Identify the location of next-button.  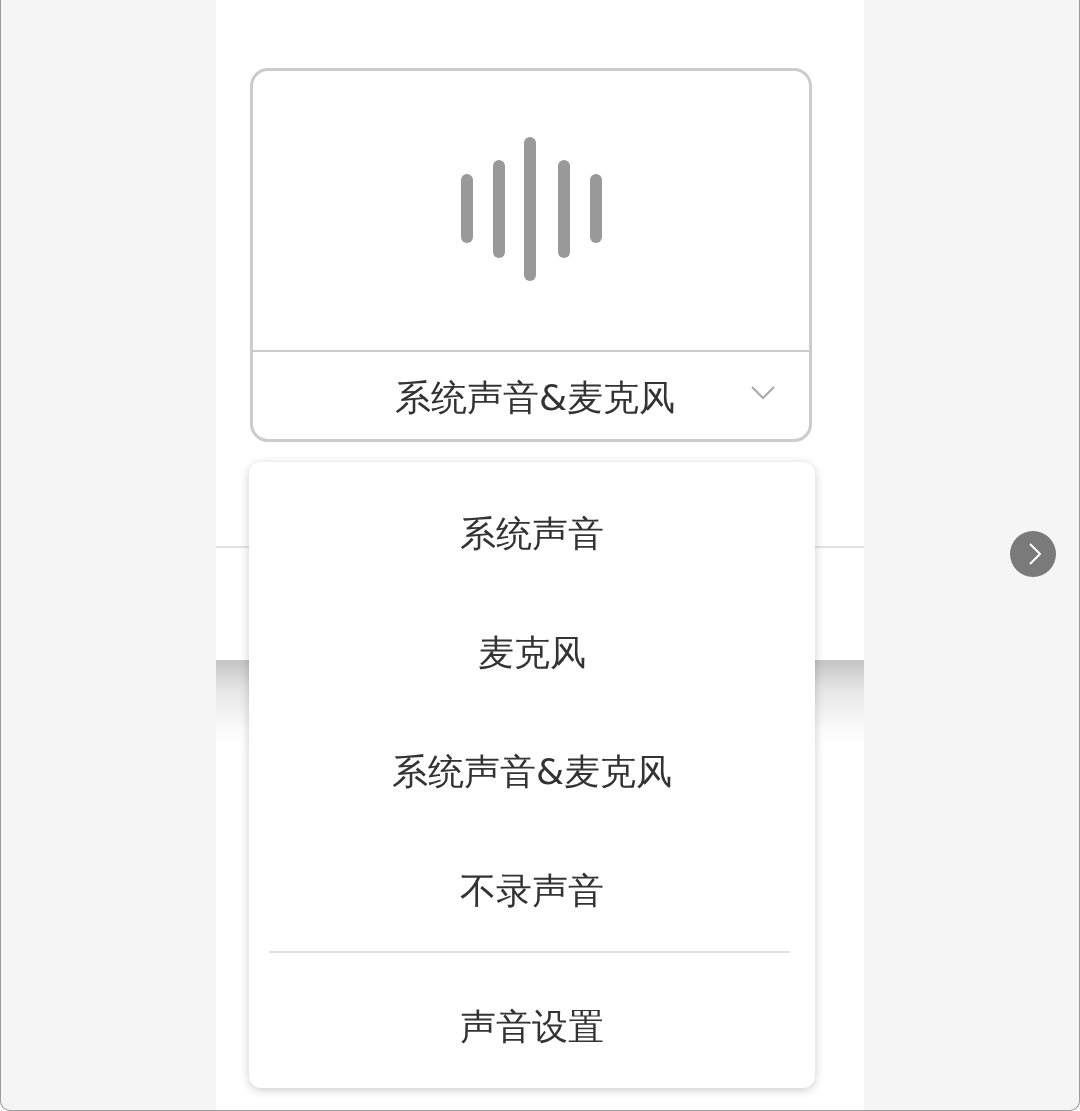
(1033, 554).